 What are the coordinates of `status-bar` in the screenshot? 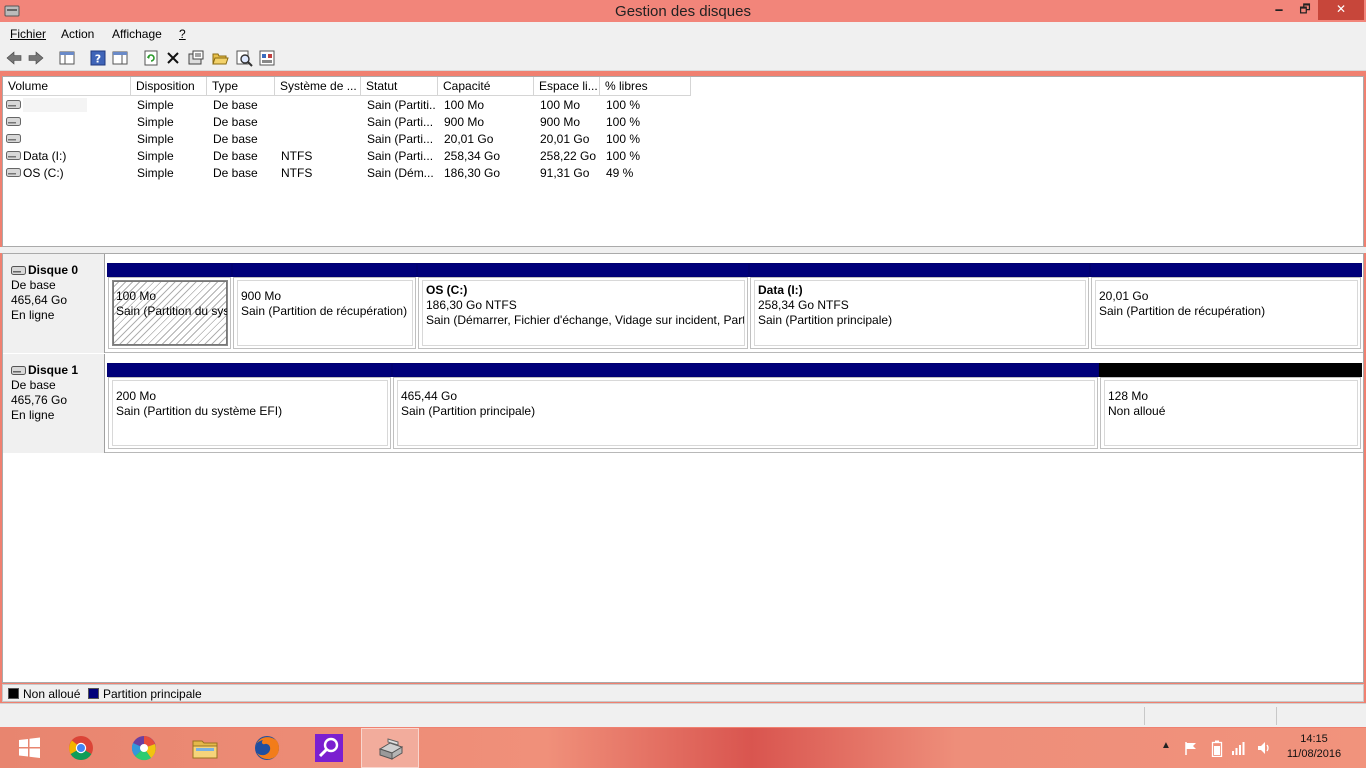 It's located at (683, 715).